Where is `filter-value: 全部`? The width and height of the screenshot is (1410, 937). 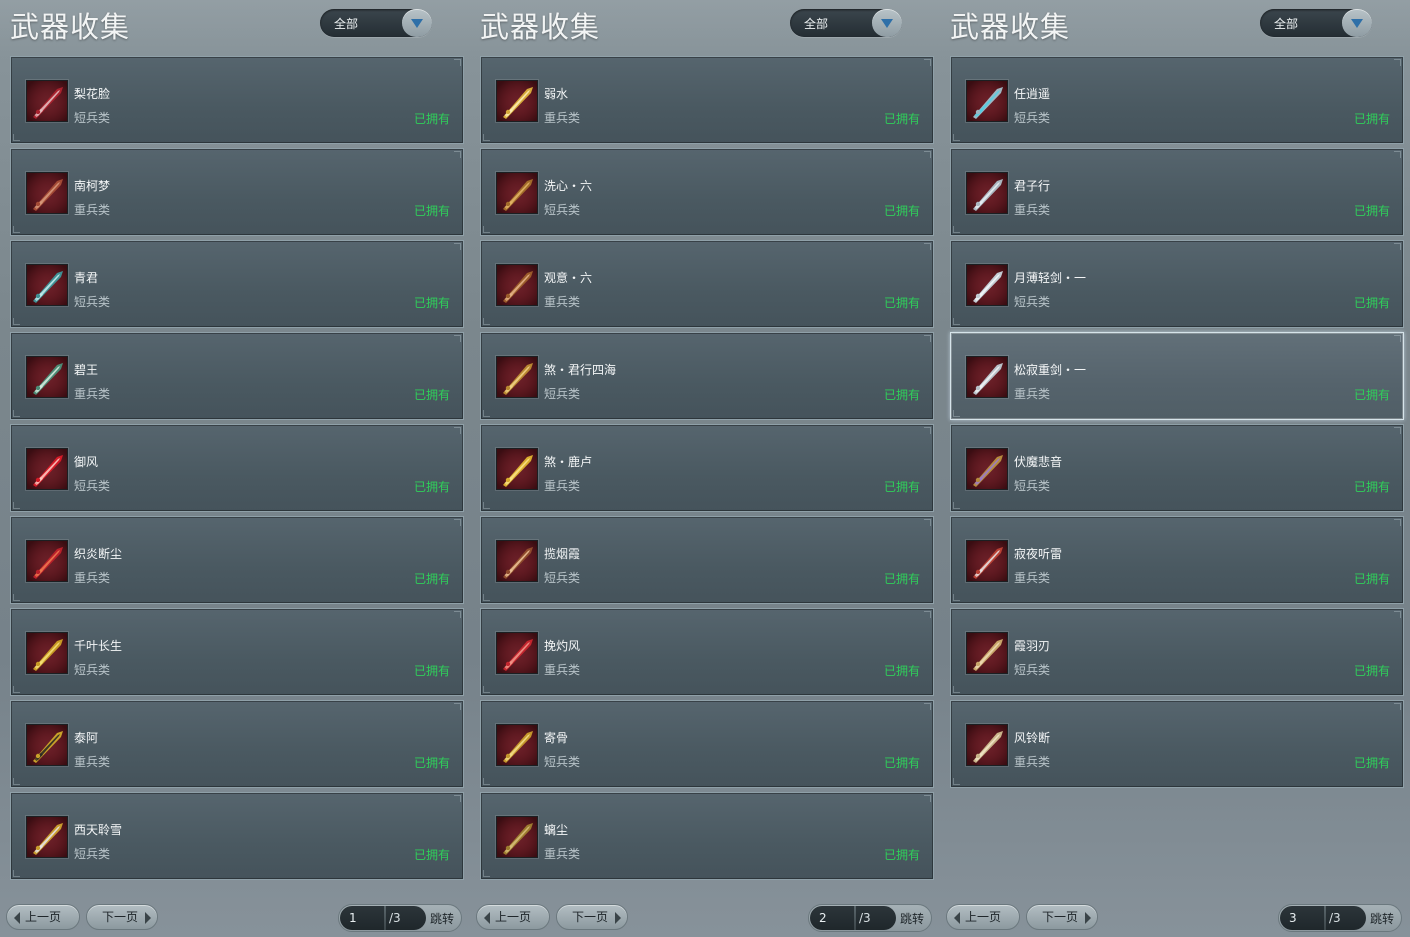 filter-value: 全部 is located at coordinates (816, 24).